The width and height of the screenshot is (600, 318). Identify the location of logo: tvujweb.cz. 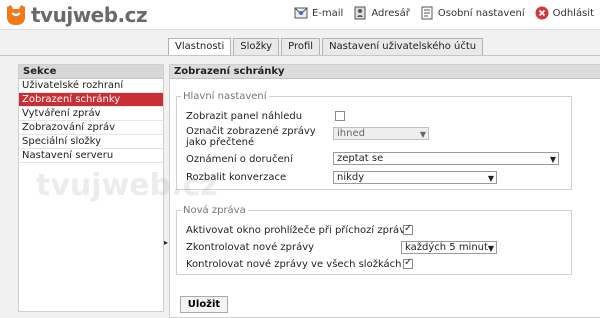
(76, 15).